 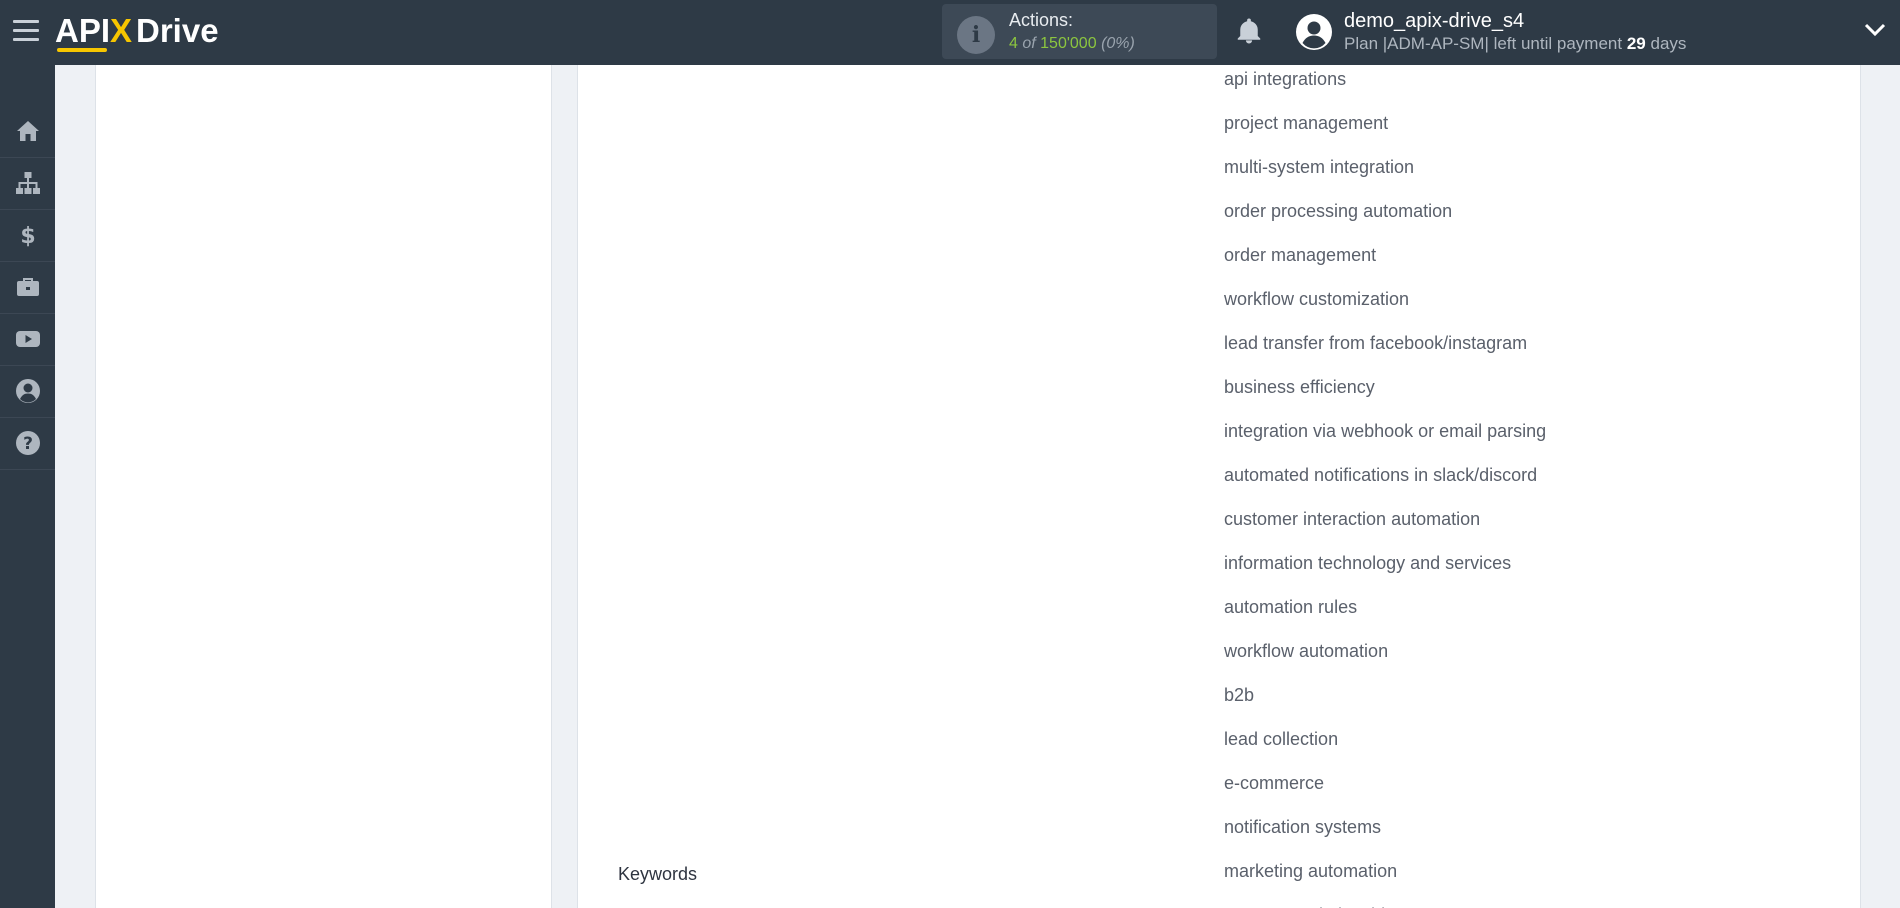 What do you see at coordinates (1239, 695) in the screenshot?
I see `list-item: b2b` at bounding box center [1239, 695].